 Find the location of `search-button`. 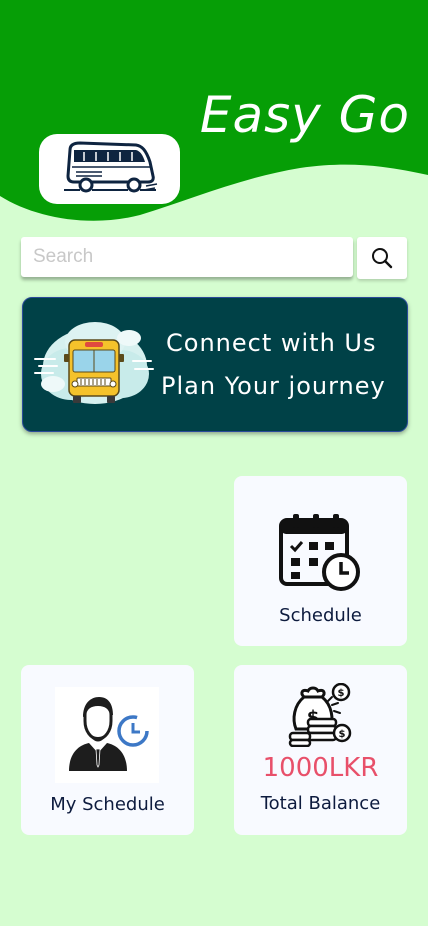

search-button is located at coordinates (382, 258).